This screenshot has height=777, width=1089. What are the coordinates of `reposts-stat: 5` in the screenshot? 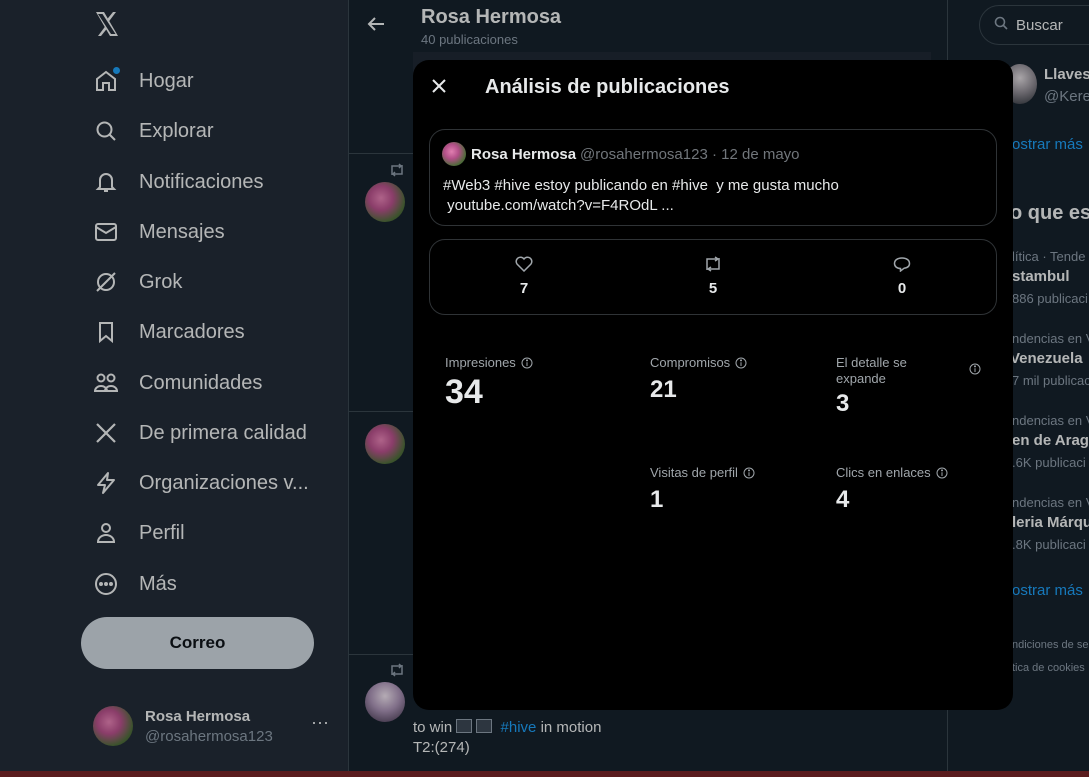 It's located at (713, 276).